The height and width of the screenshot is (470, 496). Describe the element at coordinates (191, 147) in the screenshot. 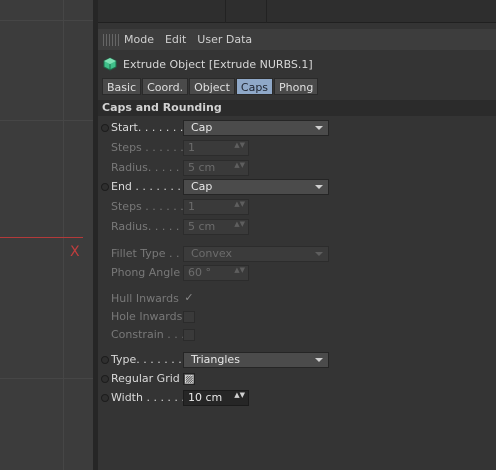

I see `start-steps-value: 1` at that location.